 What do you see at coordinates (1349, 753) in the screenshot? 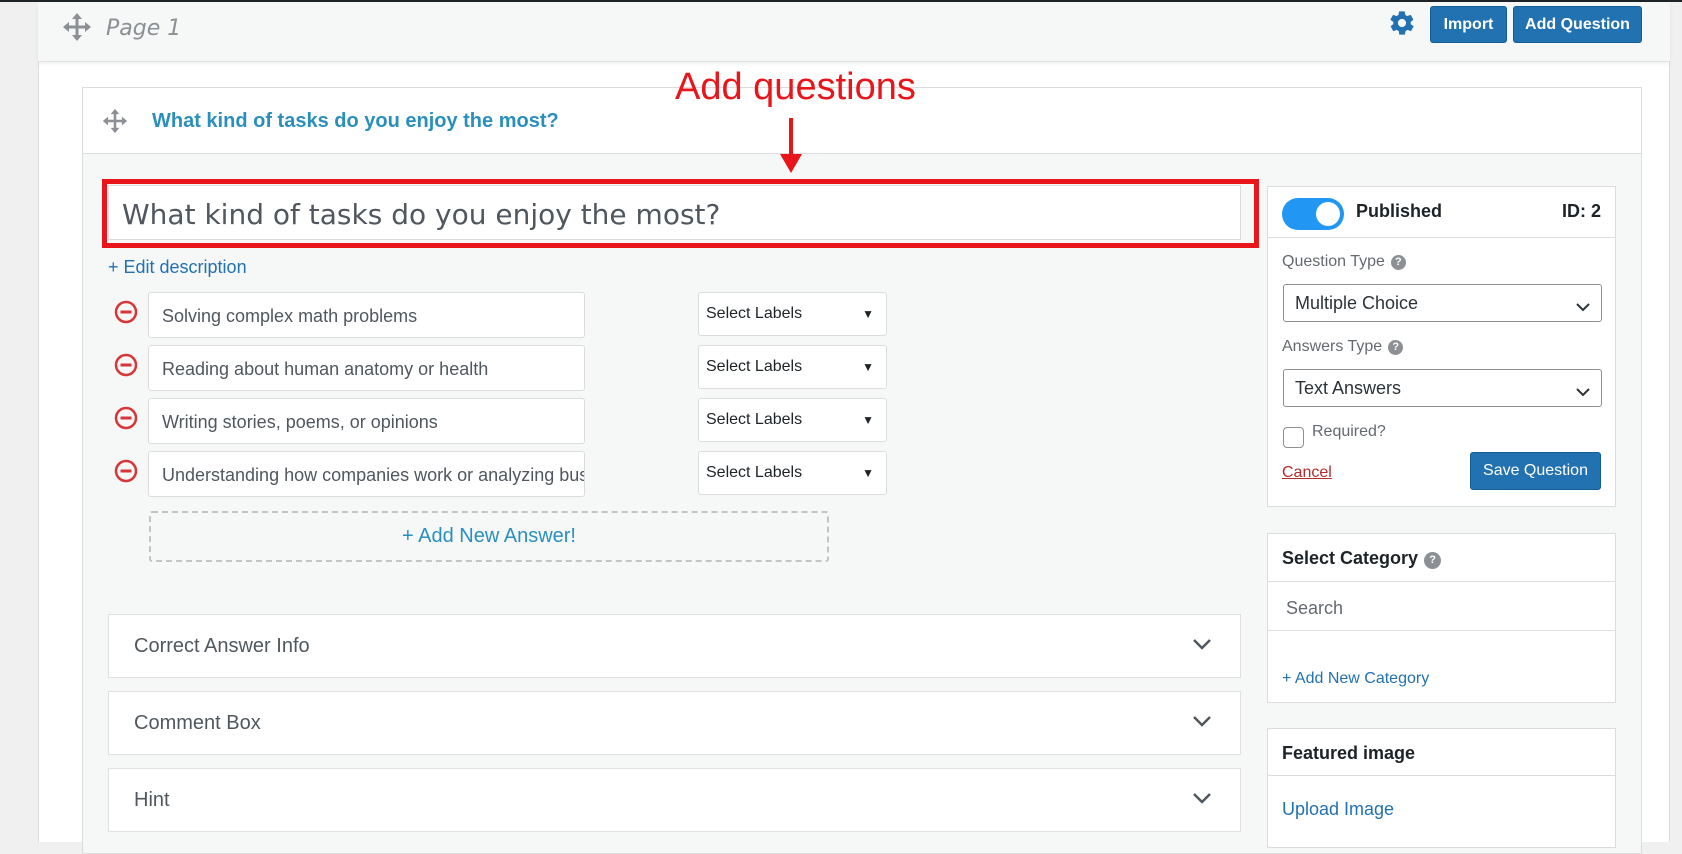
I see `featured-image-title: Featured image` at bounding box center [1349, 753].